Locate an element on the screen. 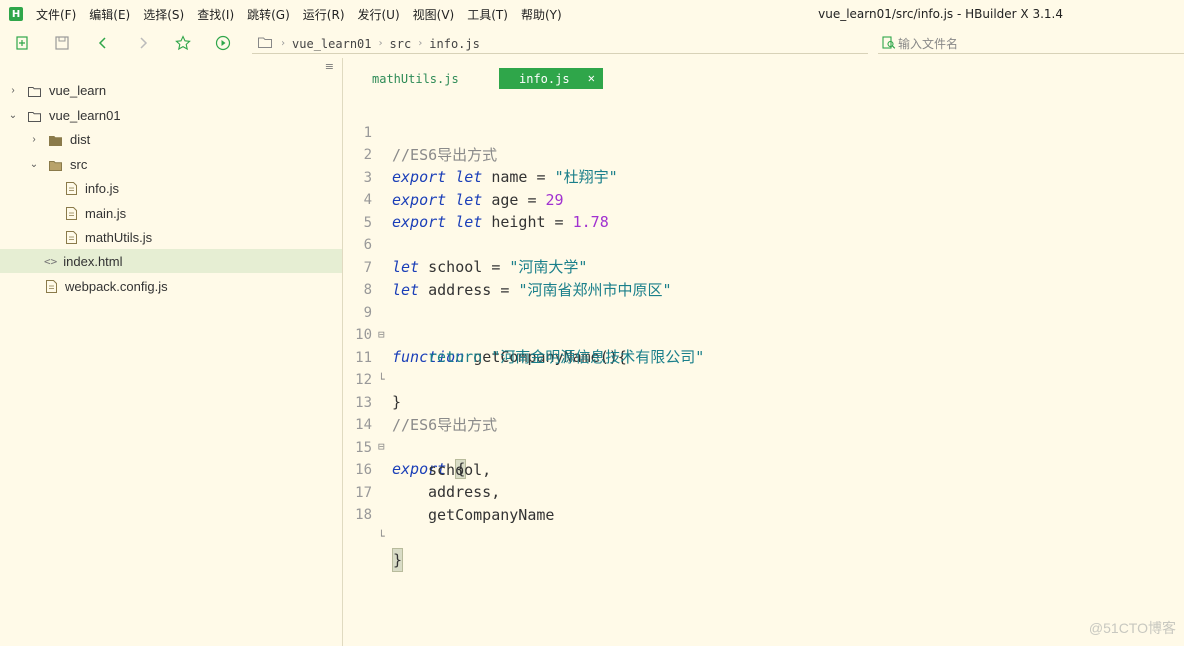 The image size is (1184, 646). code-line: 10 return "河南金明源信息技术有限公司" is located at coordinates (764, 334).